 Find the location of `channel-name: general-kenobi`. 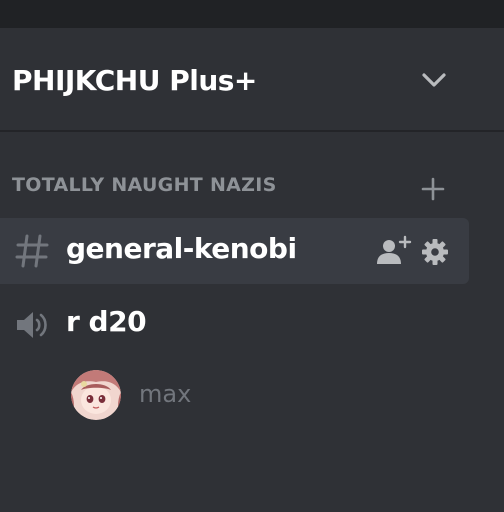

channel-name: general-kenobi is located at coordinates (181, 248).